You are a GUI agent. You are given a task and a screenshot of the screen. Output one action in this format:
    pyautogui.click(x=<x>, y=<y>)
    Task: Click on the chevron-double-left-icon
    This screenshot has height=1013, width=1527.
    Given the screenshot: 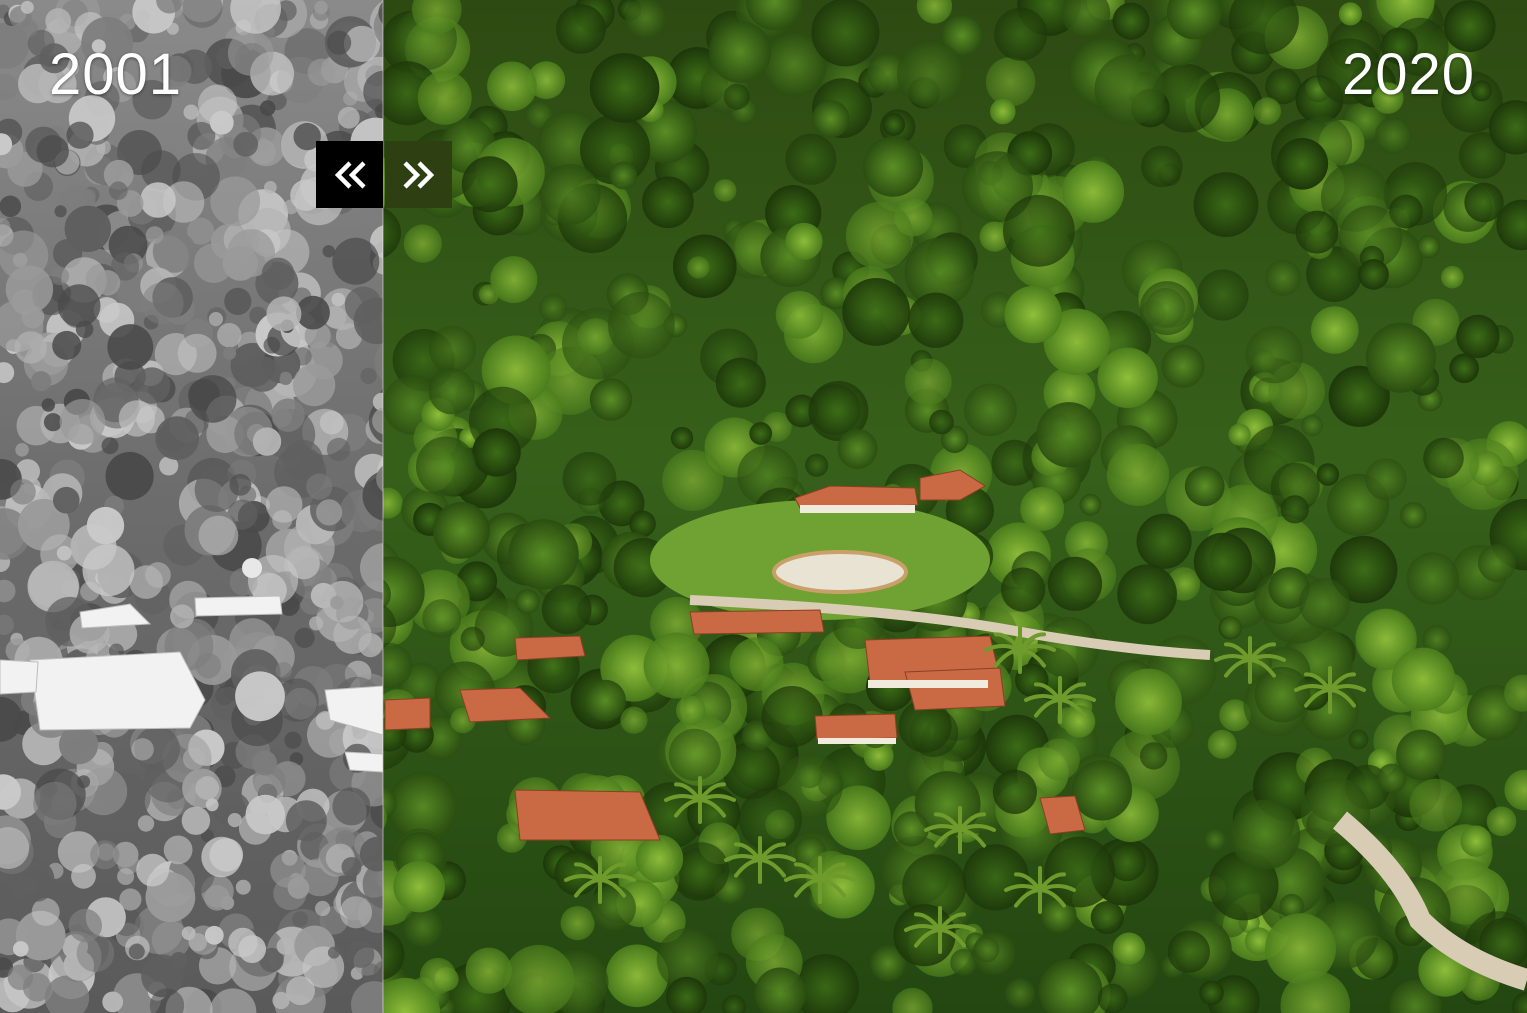 What is the action you would take?
    pyautogui.click(x=350, y=174)
    